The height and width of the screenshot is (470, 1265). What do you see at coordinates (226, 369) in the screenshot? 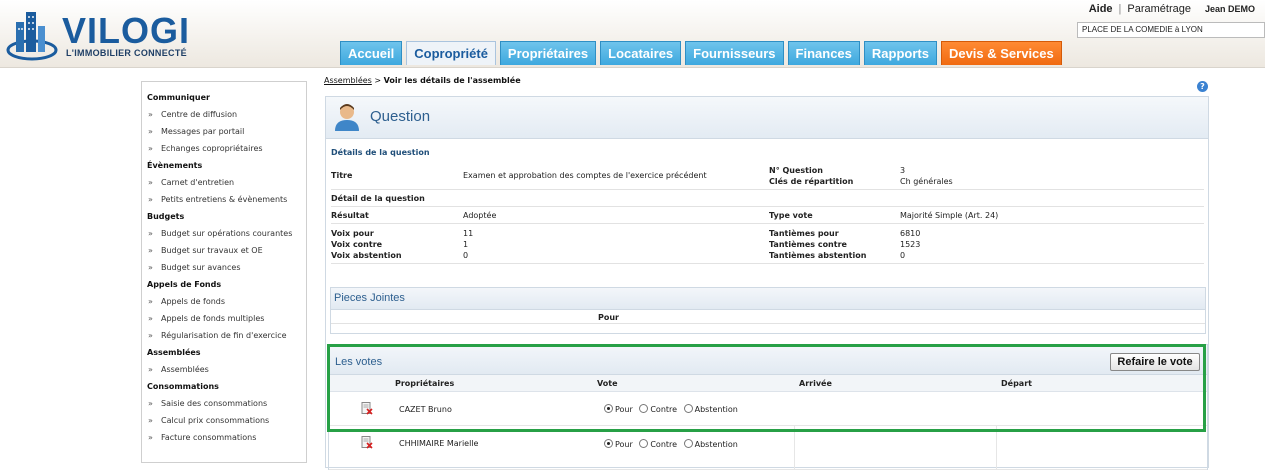
I see `sidebar-item-assemblees: » Assemblées` at bounding box center [226, 369].